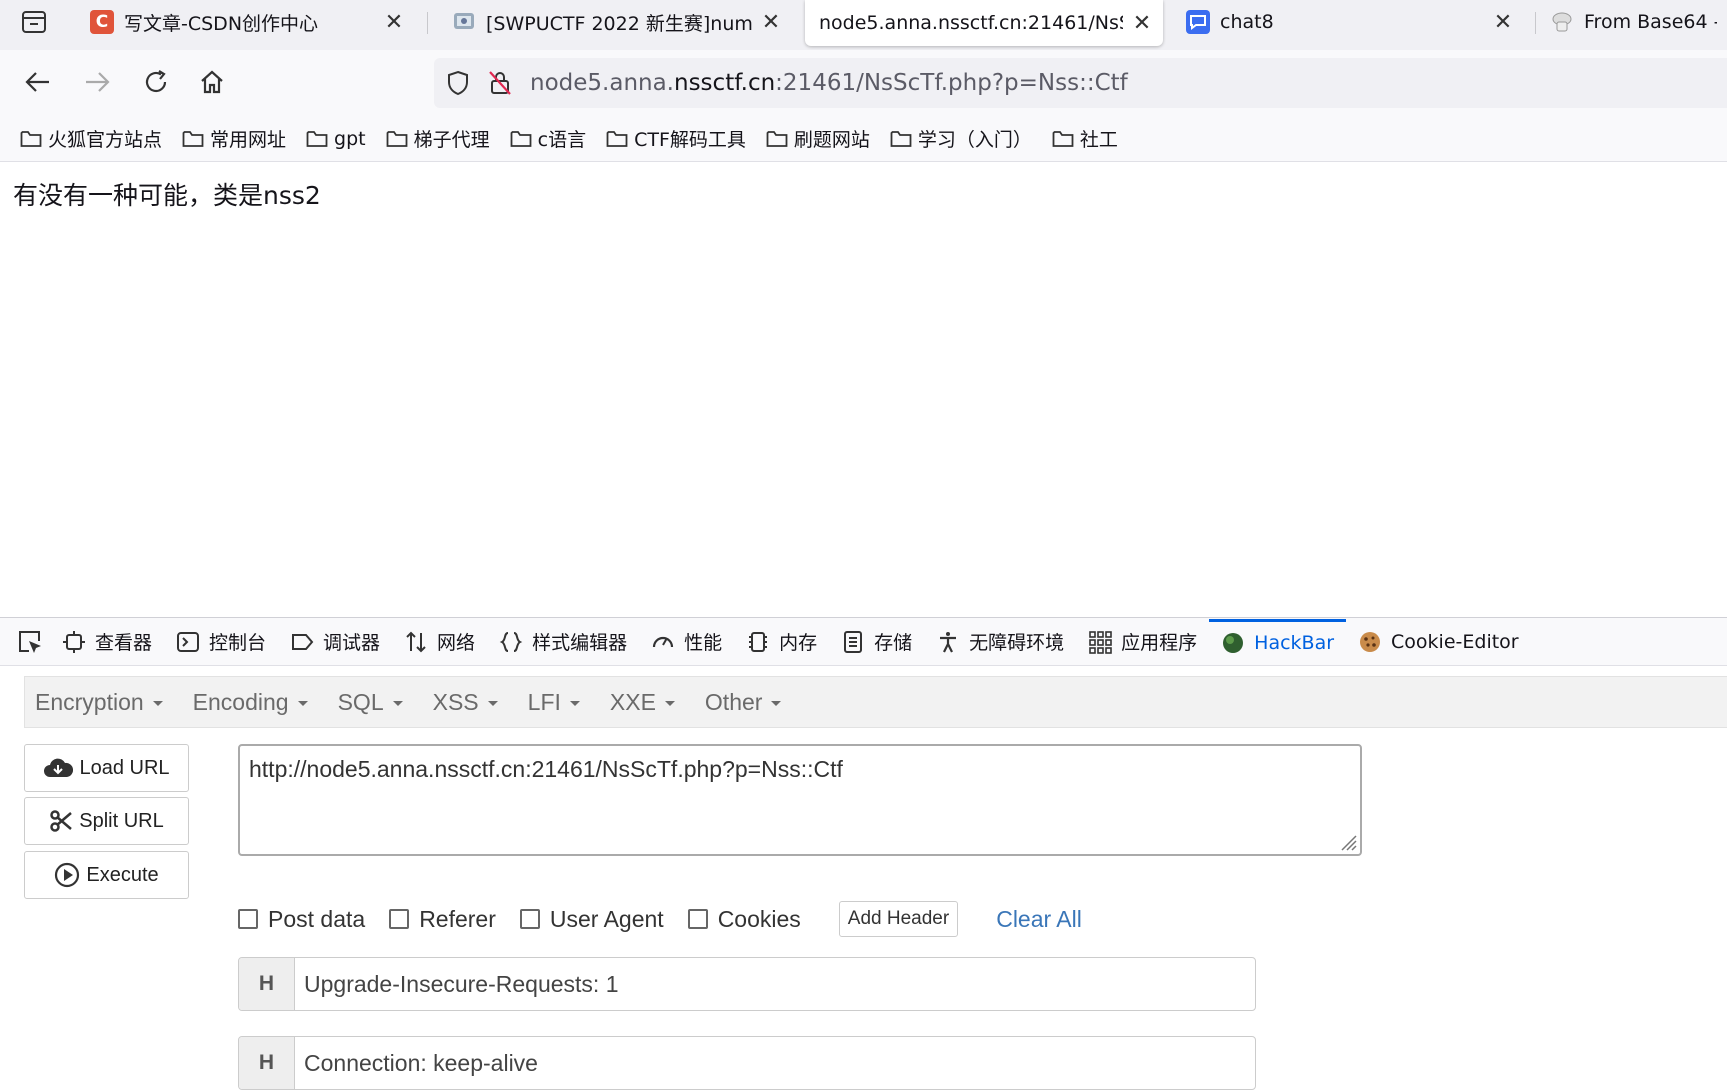 The image size is (1727, 1090). I want to click on tab-list-icon, so click(34, 22).